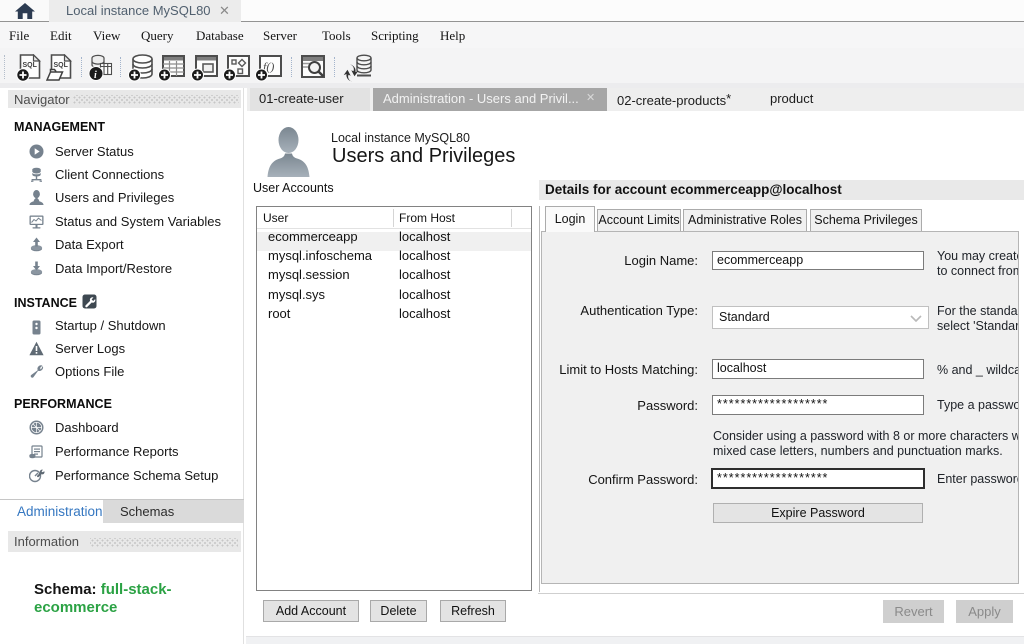  What do you see at coordinates (95, 75) in the screenshot?
I see `svg-text: i` at bounding box center [95, 75].